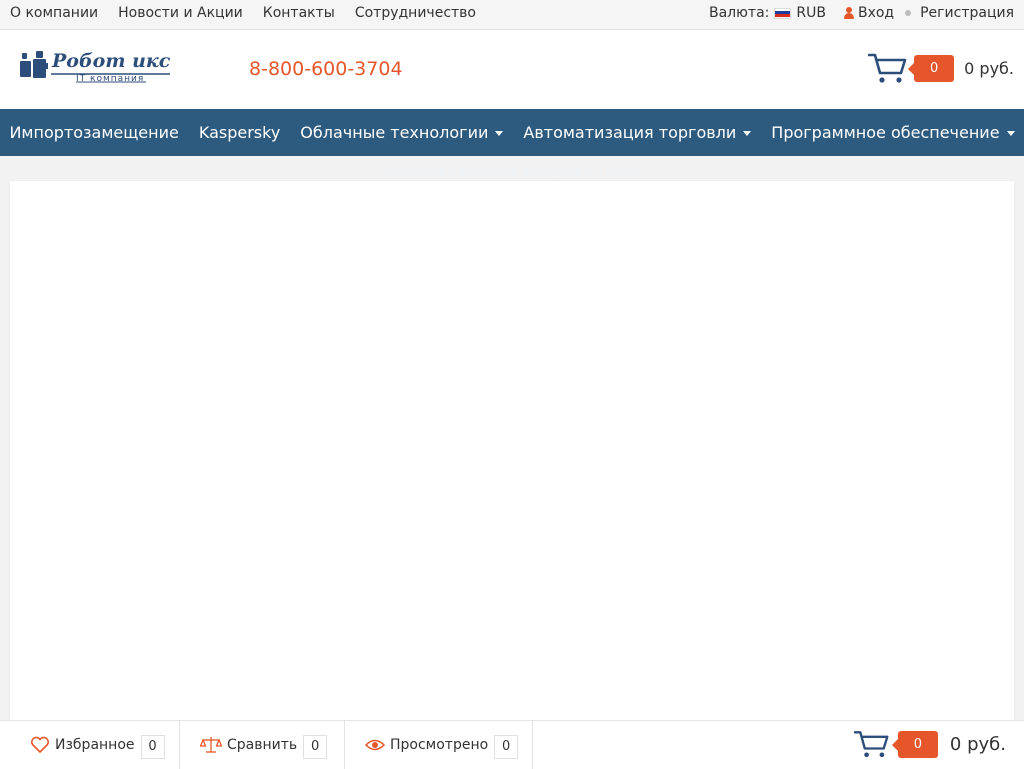  I want to click on nav-item-software: Программное обеспечение, so click(892, 132).